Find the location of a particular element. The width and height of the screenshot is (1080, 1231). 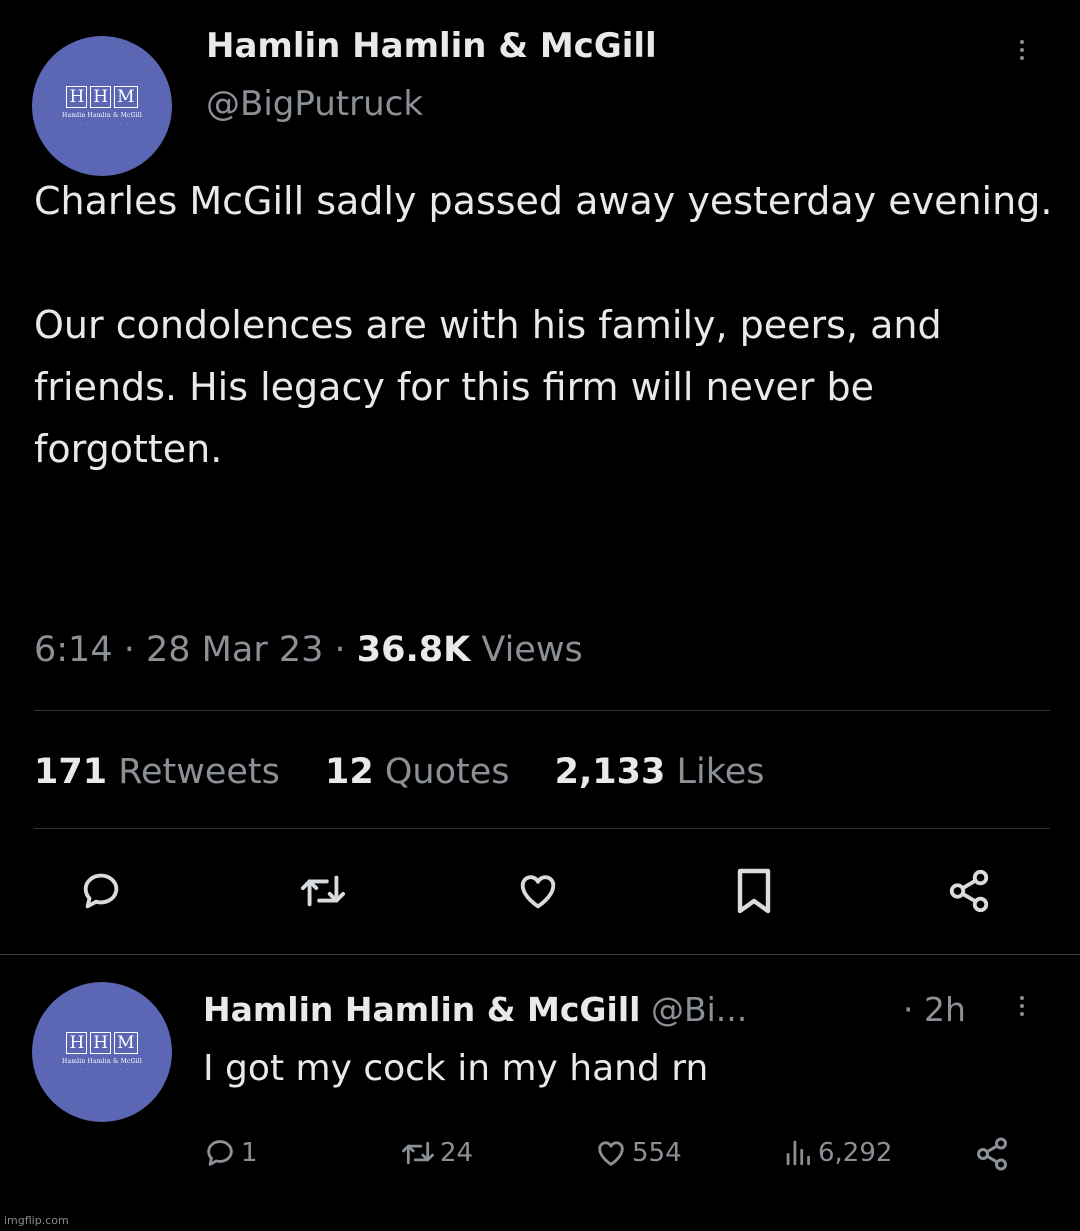

reply-display-name: Hamlin Hamlin & McGill is located at coordinates (421, 1009).